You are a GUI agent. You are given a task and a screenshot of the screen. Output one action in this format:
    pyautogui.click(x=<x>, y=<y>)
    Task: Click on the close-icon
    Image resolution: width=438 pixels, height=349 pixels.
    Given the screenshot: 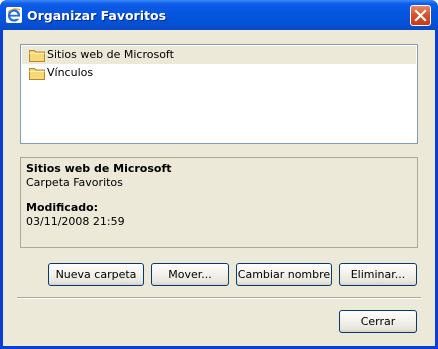 What is the action you would take?
    pyautogui.click(x=420, y=15)
    